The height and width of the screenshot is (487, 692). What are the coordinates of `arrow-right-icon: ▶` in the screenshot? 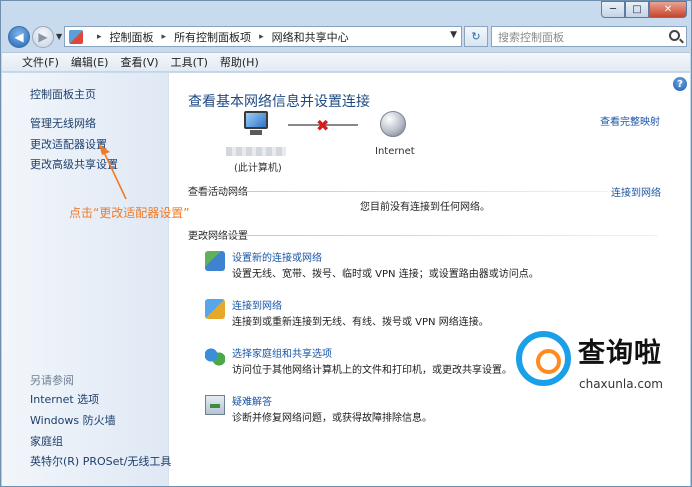 It's located at (43, 37).